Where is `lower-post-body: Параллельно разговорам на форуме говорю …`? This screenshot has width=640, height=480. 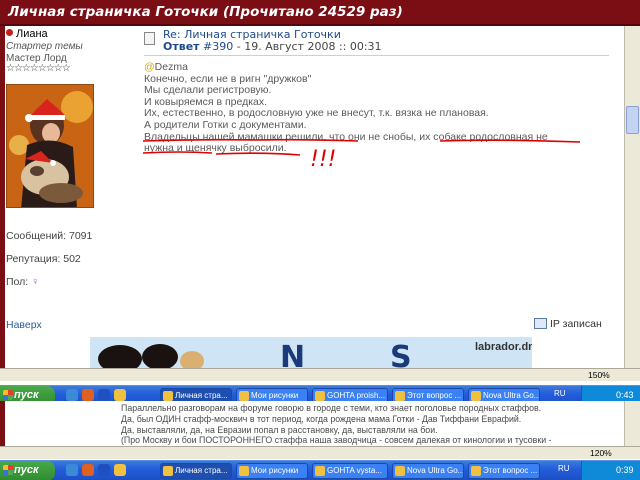 lower-post-body: Параллельно разговорам на форуме говорю … is located at coordinates (371, 424).